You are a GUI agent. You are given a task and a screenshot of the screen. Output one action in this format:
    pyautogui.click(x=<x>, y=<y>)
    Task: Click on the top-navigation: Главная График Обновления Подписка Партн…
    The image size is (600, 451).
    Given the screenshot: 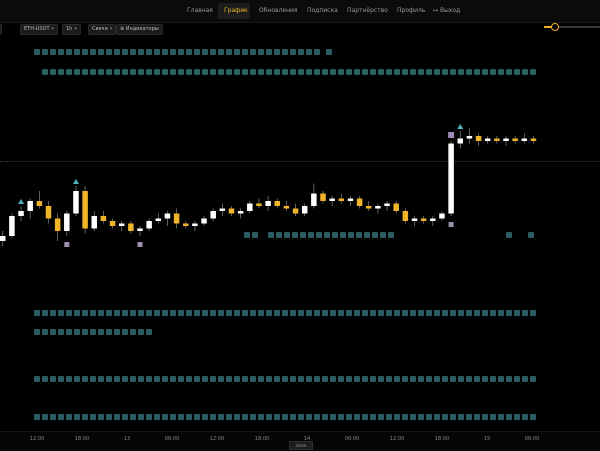 What is the action you would take?
    pyautogui.click(x=300, y=11)
    